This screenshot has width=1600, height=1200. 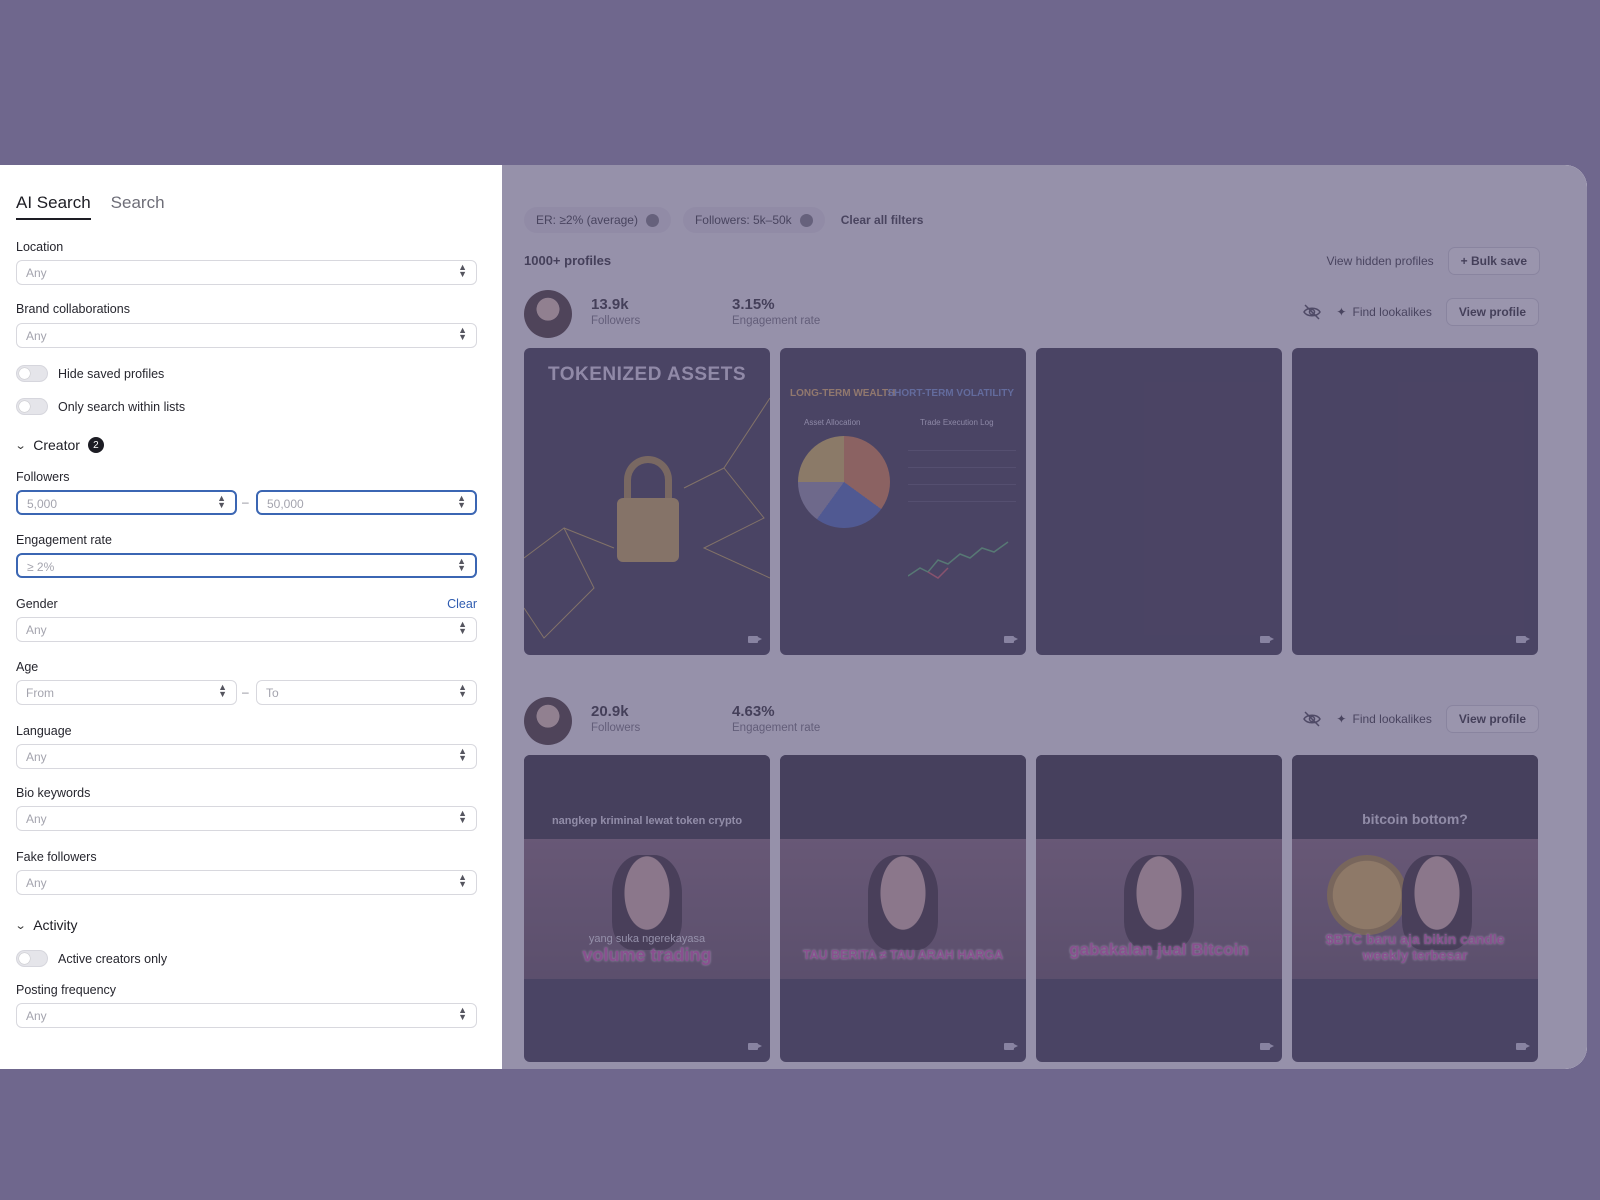 I want to click on location-label: Location, so click(x=40, y=247).